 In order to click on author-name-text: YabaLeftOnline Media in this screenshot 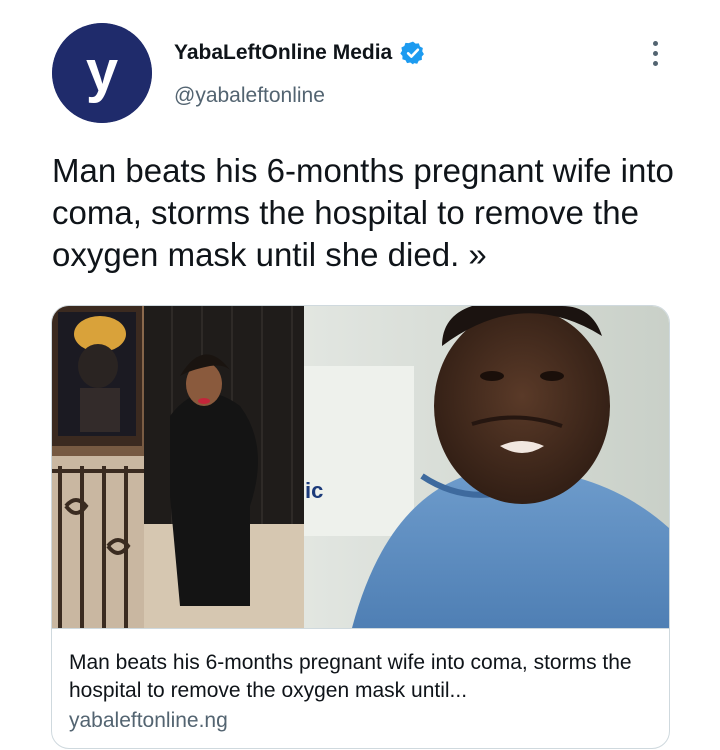, I will do `click(283, 53)`.